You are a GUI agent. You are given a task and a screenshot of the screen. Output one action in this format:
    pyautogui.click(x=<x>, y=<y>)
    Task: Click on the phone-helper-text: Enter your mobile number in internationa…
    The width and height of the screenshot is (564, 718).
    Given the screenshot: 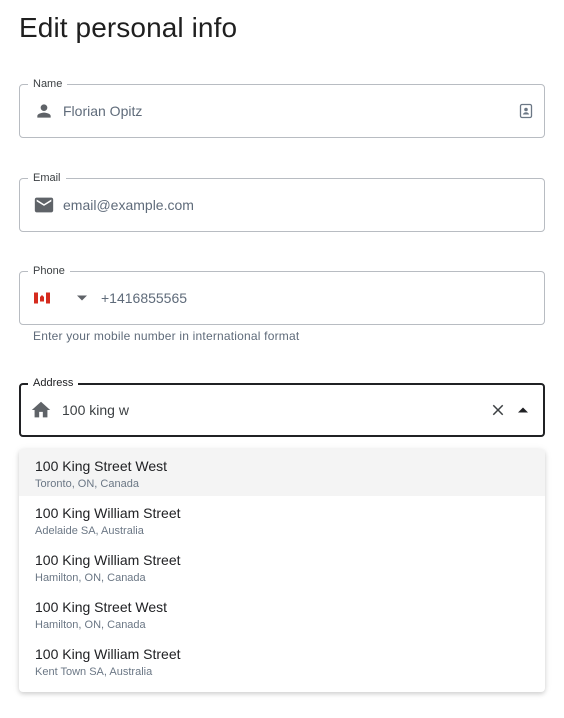 What is the action you would take?
    pyautogui.click(x=166, y=336)
    